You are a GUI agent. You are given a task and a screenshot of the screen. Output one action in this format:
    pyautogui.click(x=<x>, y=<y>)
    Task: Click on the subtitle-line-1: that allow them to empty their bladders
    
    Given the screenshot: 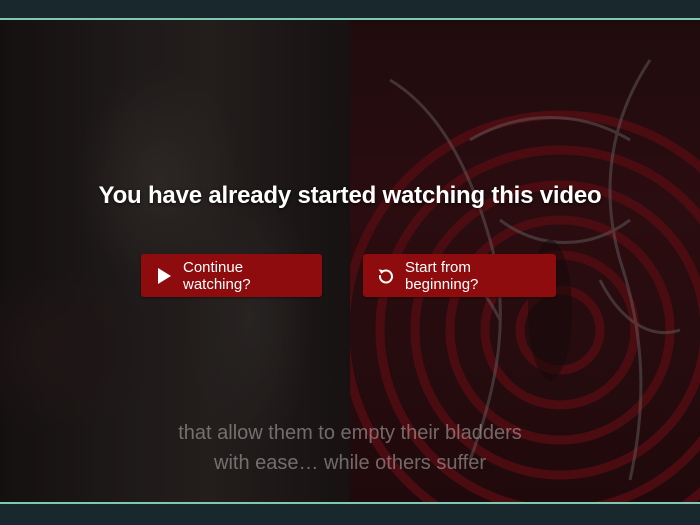 What is the action you would take?
    pyautogui.click(x=350, y=433)
    